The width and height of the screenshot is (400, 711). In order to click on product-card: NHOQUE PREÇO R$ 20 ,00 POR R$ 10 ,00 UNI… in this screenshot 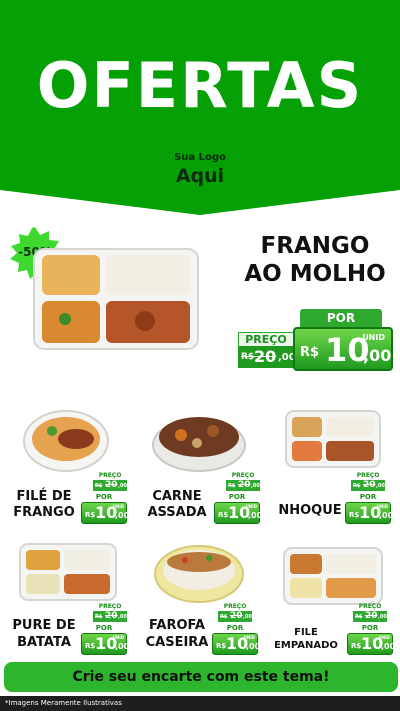, I will do `click(332, 469)`.